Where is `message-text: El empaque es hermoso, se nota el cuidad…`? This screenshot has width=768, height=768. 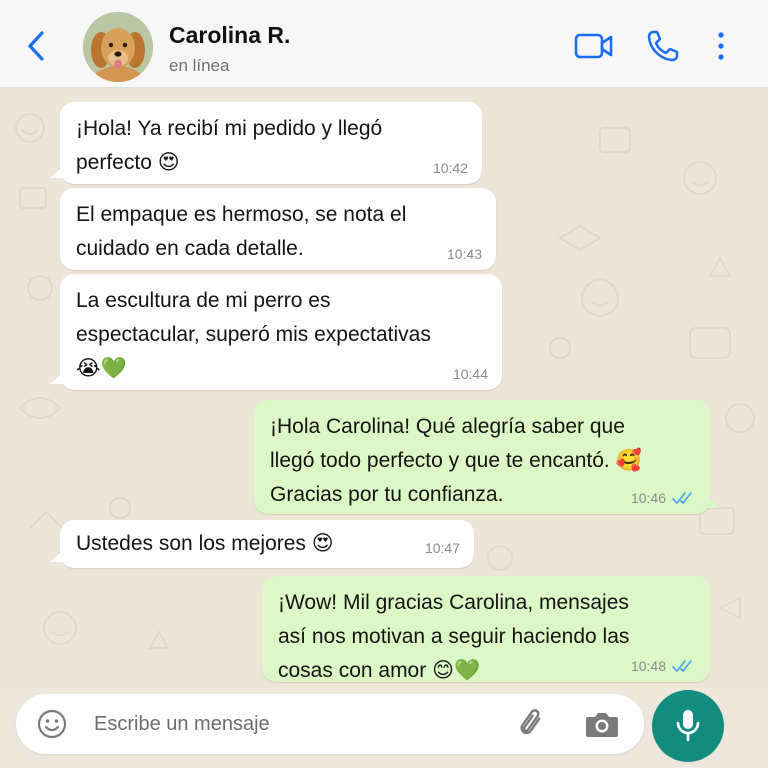
message-text: El empaque es hermoso, se nota el cuidad… is located at coordinates (241, 231).